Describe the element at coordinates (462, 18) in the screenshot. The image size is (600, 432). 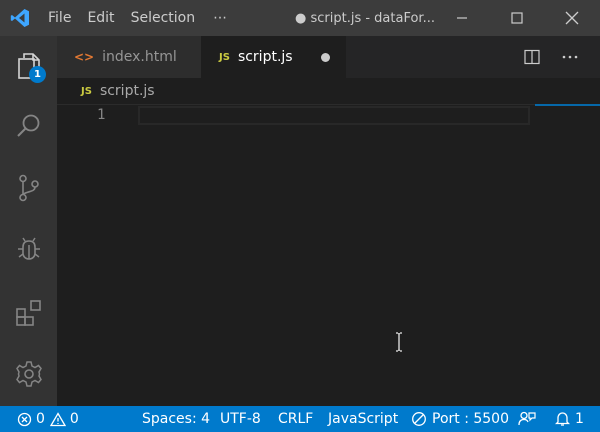
I see `minimize-button` at that location.